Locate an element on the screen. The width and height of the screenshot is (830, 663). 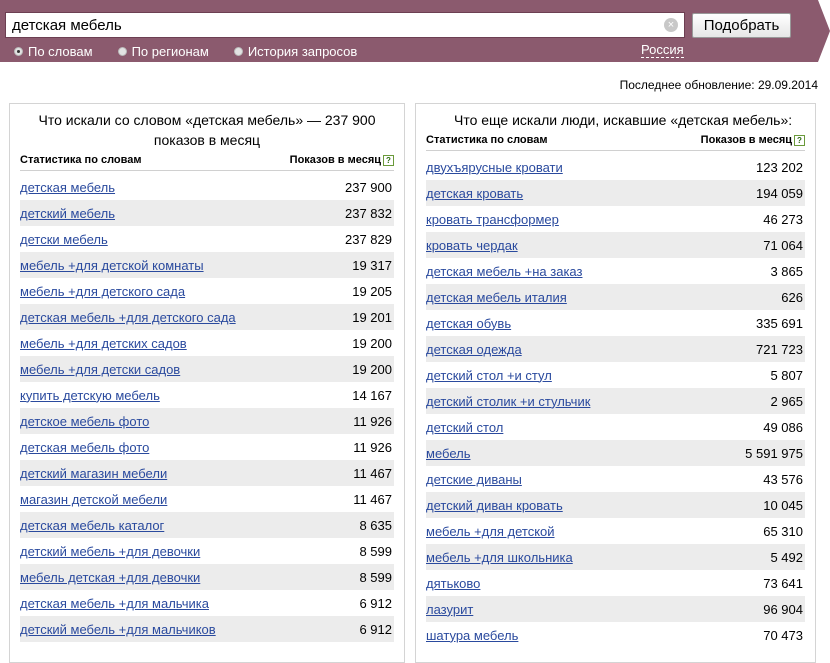
phrase-link: мебель +для детских садов is located at coordinates (103, 343).